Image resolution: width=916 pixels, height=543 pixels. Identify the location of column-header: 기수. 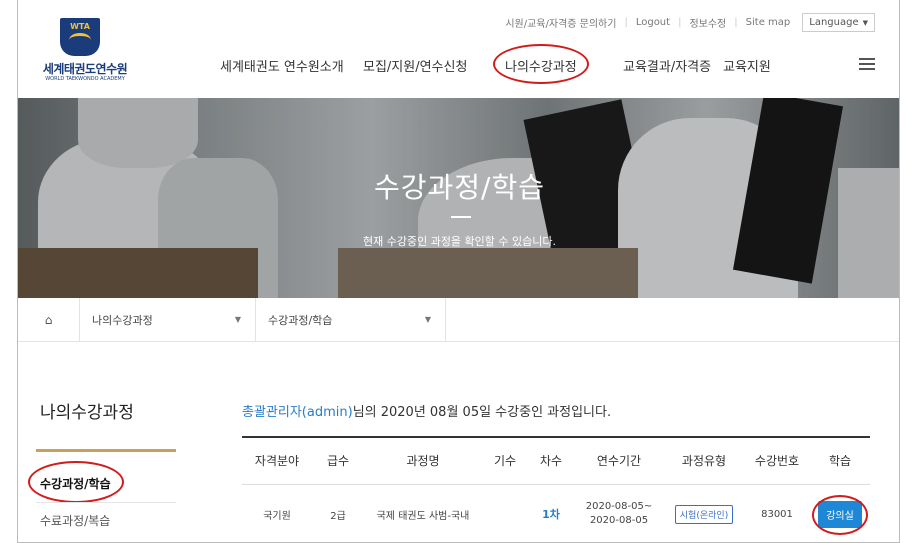
(505, 460).